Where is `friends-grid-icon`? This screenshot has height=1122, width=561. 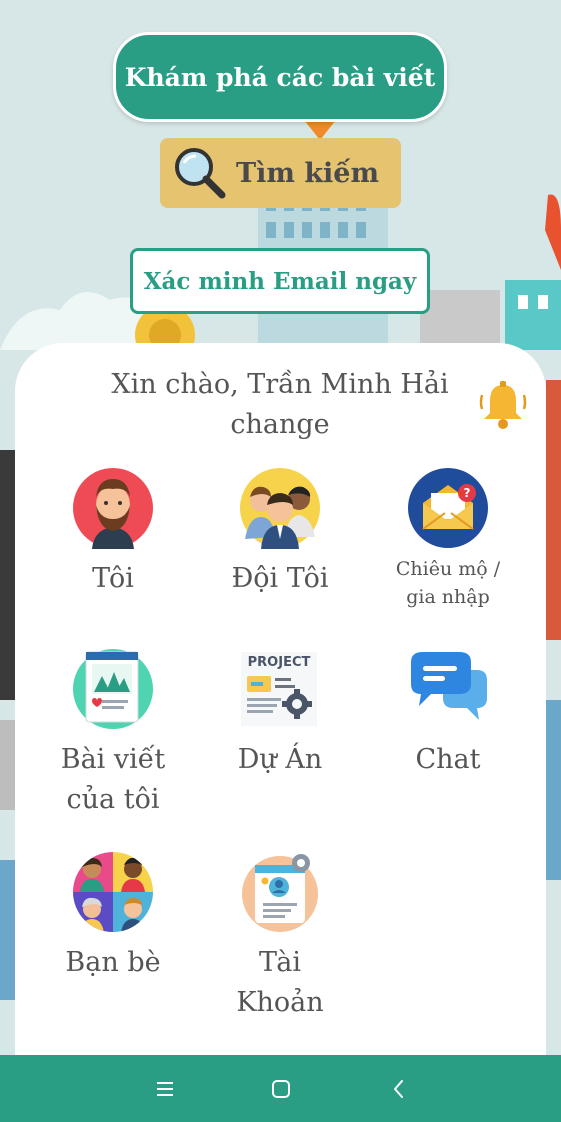 friends-grid-icon is located at coordinates (113, 892).